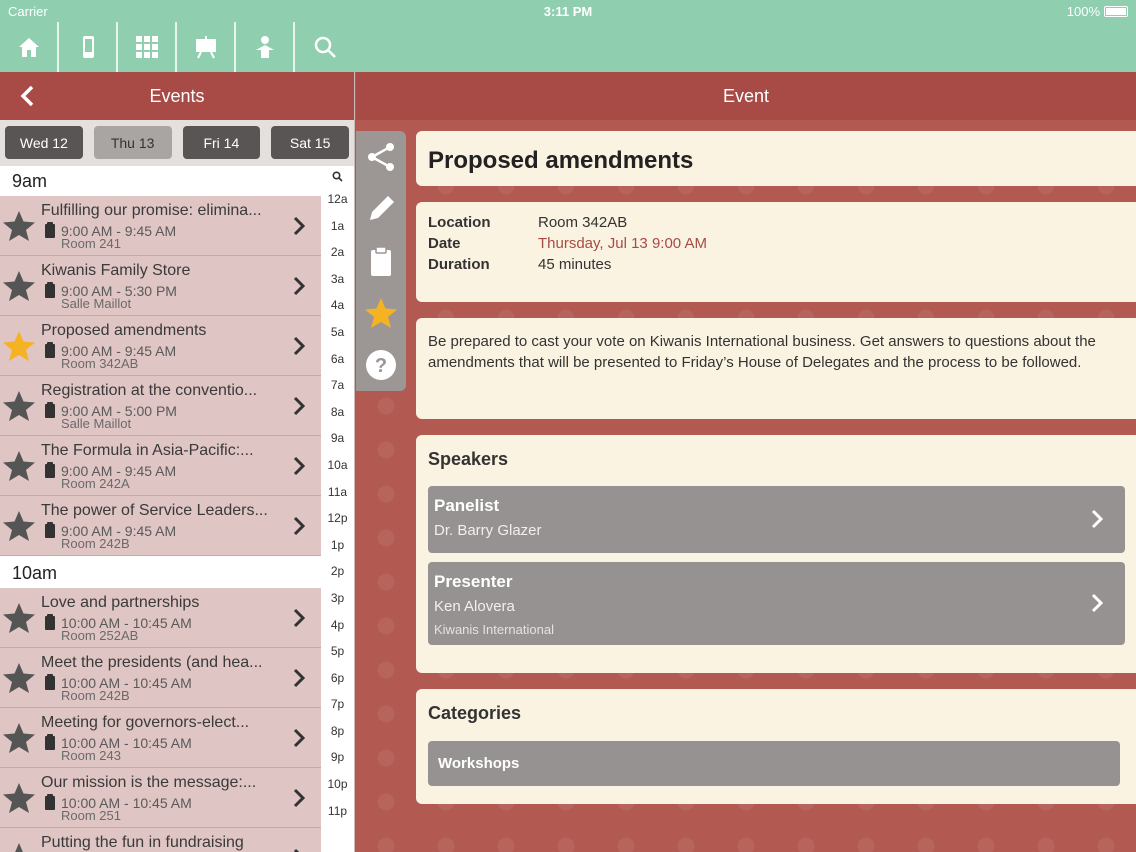 The width and height of the screenshot is (1136, 852). Describe the element at coordinates (142, 842) in the screenshot. I see `event-title: Putting the fun in fundraising` at that location.